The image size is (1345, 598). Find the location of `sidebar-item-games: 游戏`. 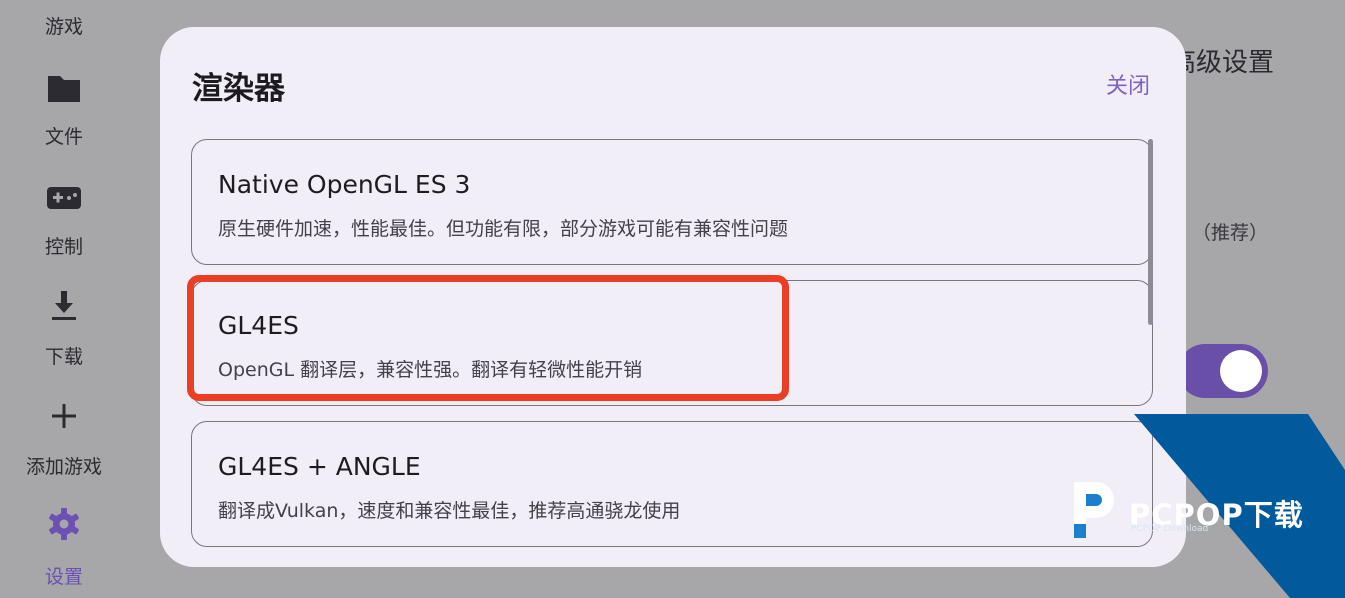

sidebar-item-games: 游戏 is located at coordinates (64, 25).